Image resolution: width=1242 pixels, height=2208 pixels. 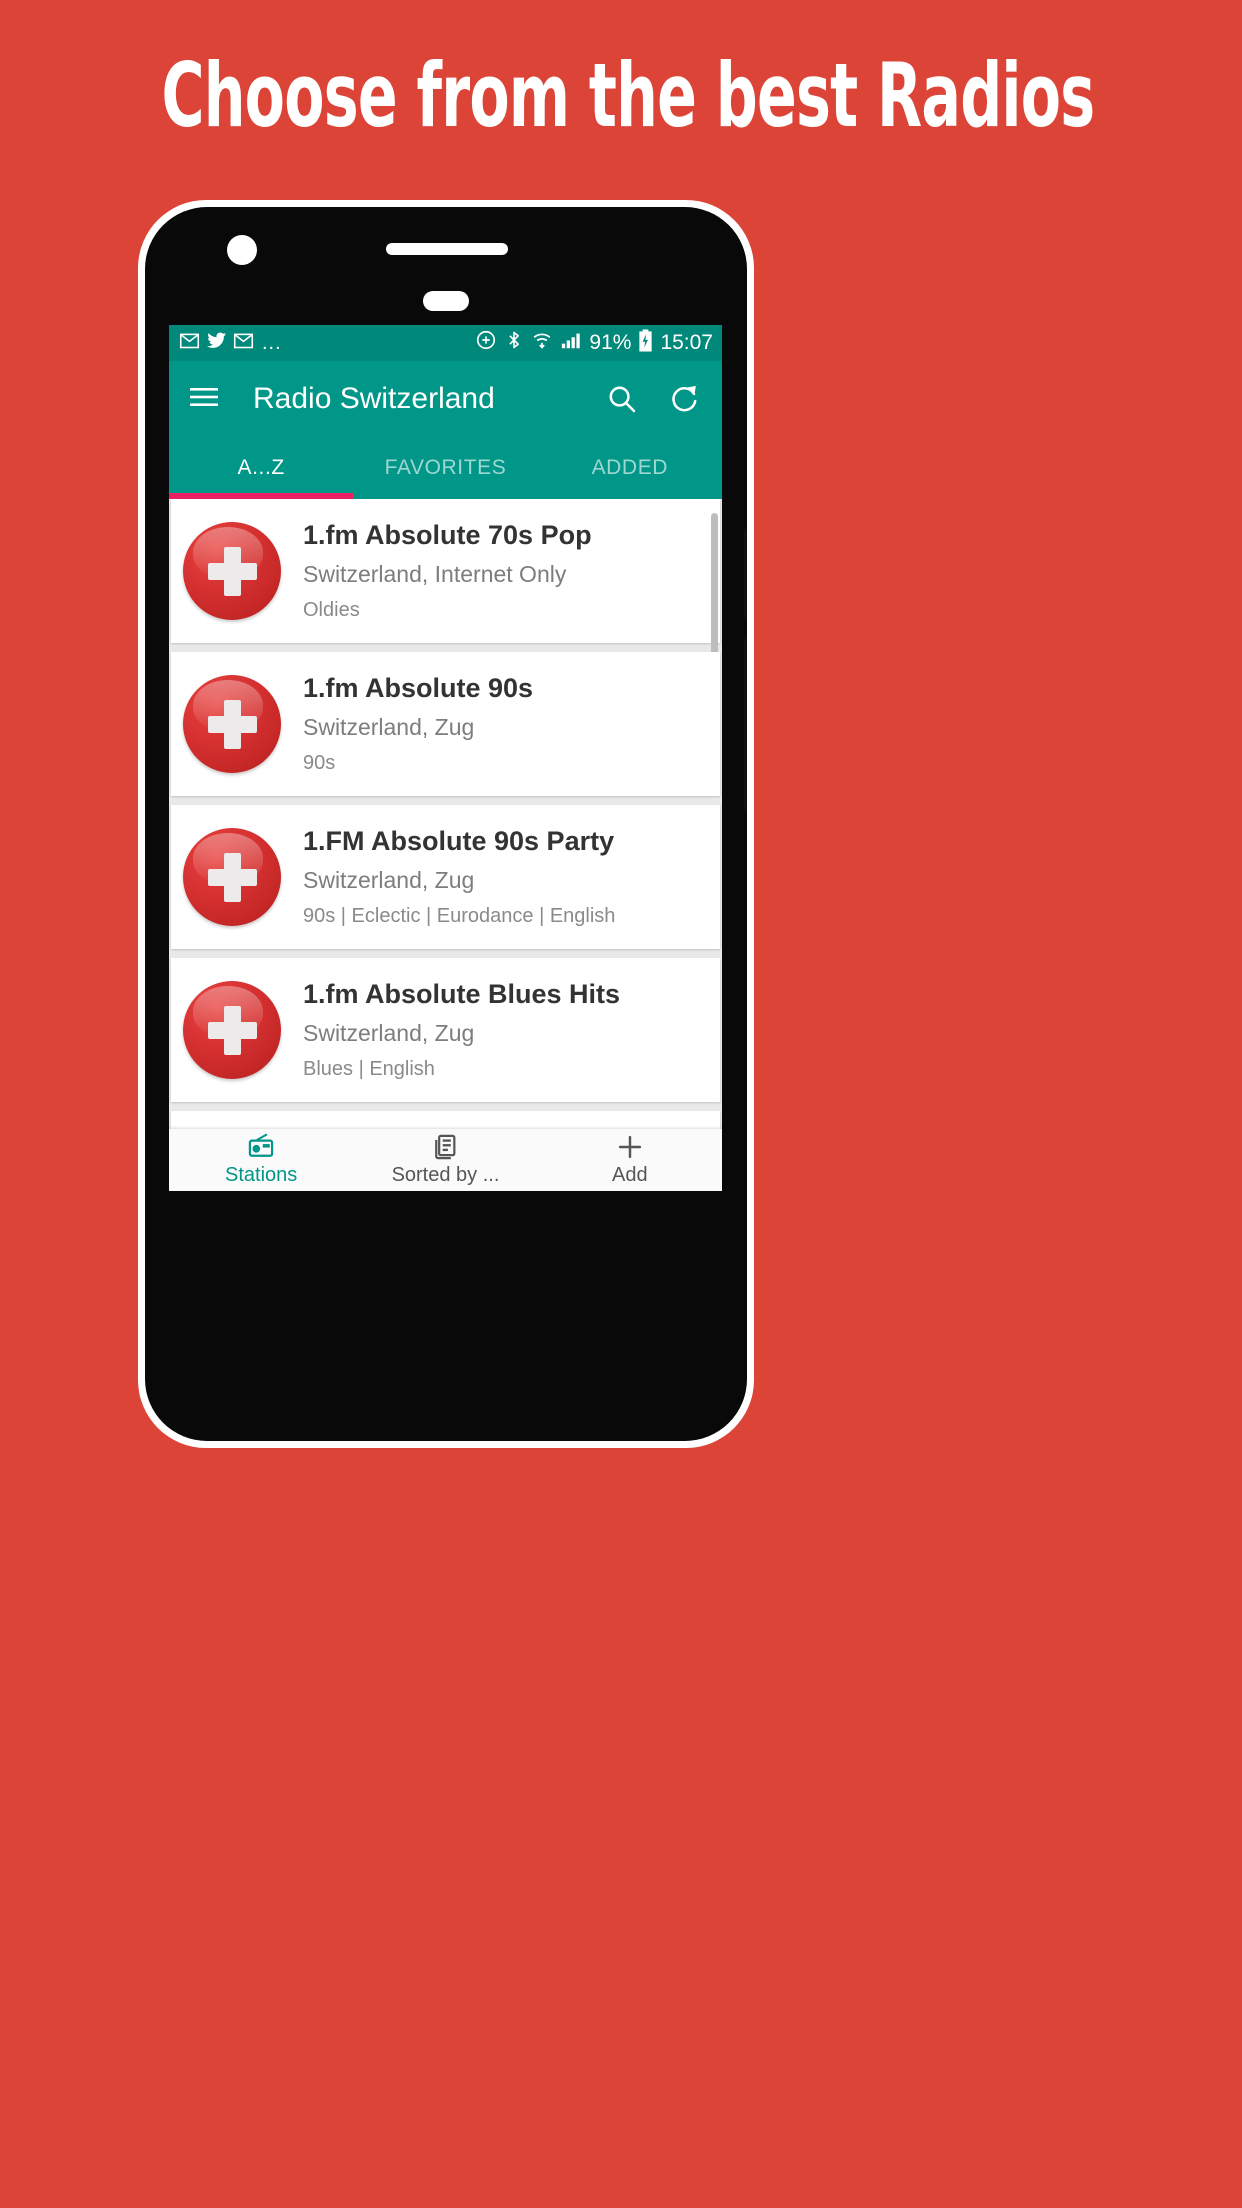 I want to click on status-bar: ... 91% 15:07, so click(x=445, y=343).